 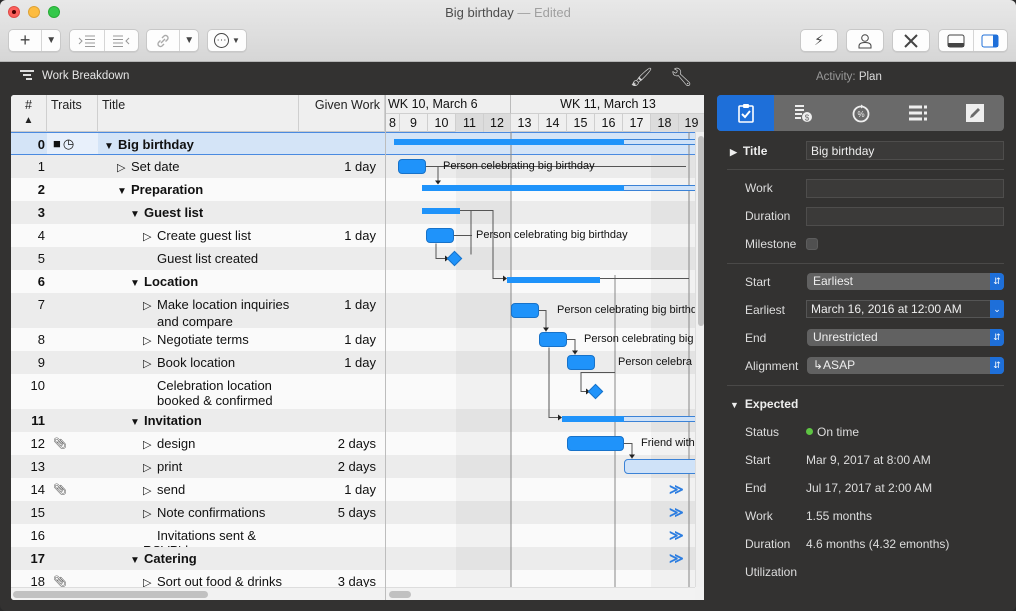 What do you see at coordinates (975, 113) in the screenshot?
I see `tab-note` at bounding box center [975, 113].